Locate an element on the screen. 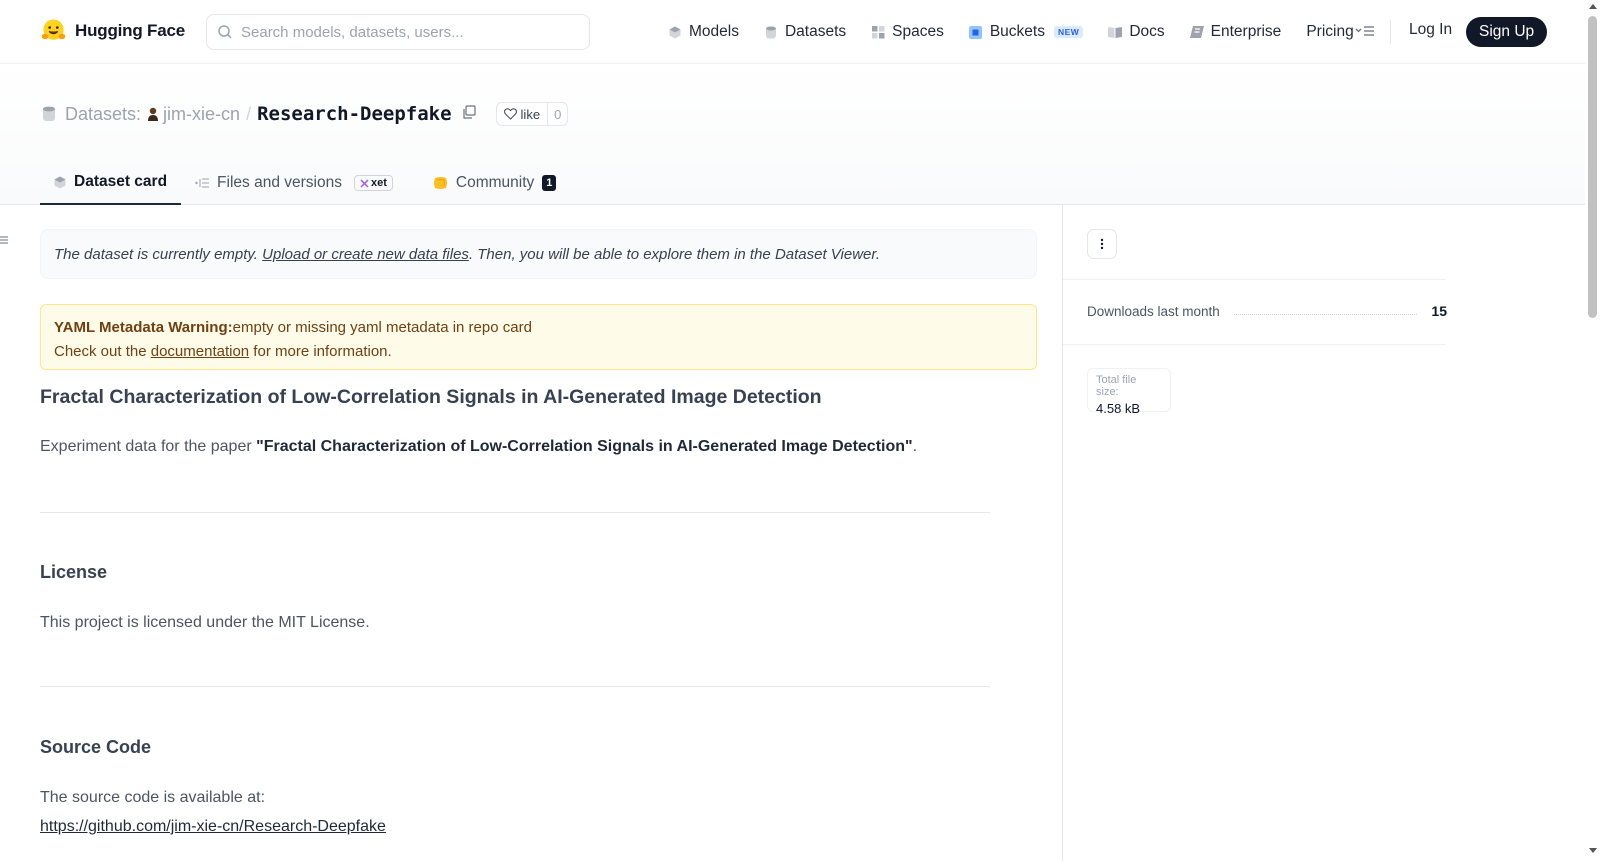 The image size is (1600, 861). like-button: like 0 is located at coordinates (532, 114).